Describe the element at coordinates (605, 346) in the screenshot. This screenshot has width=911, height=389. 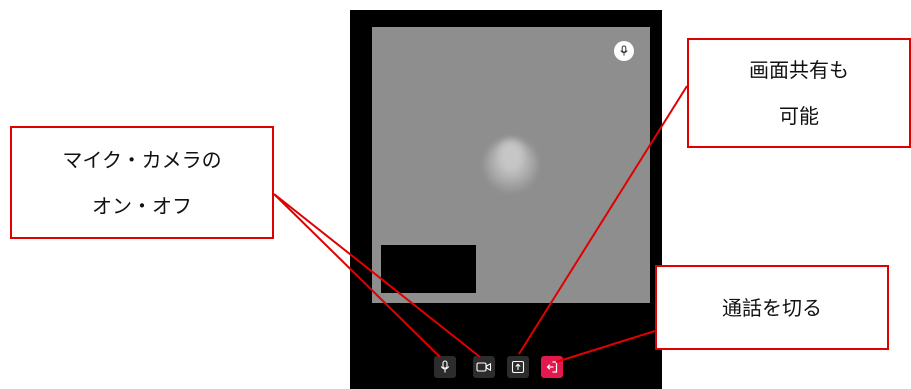
I see `callout-line-hangup` at that location.